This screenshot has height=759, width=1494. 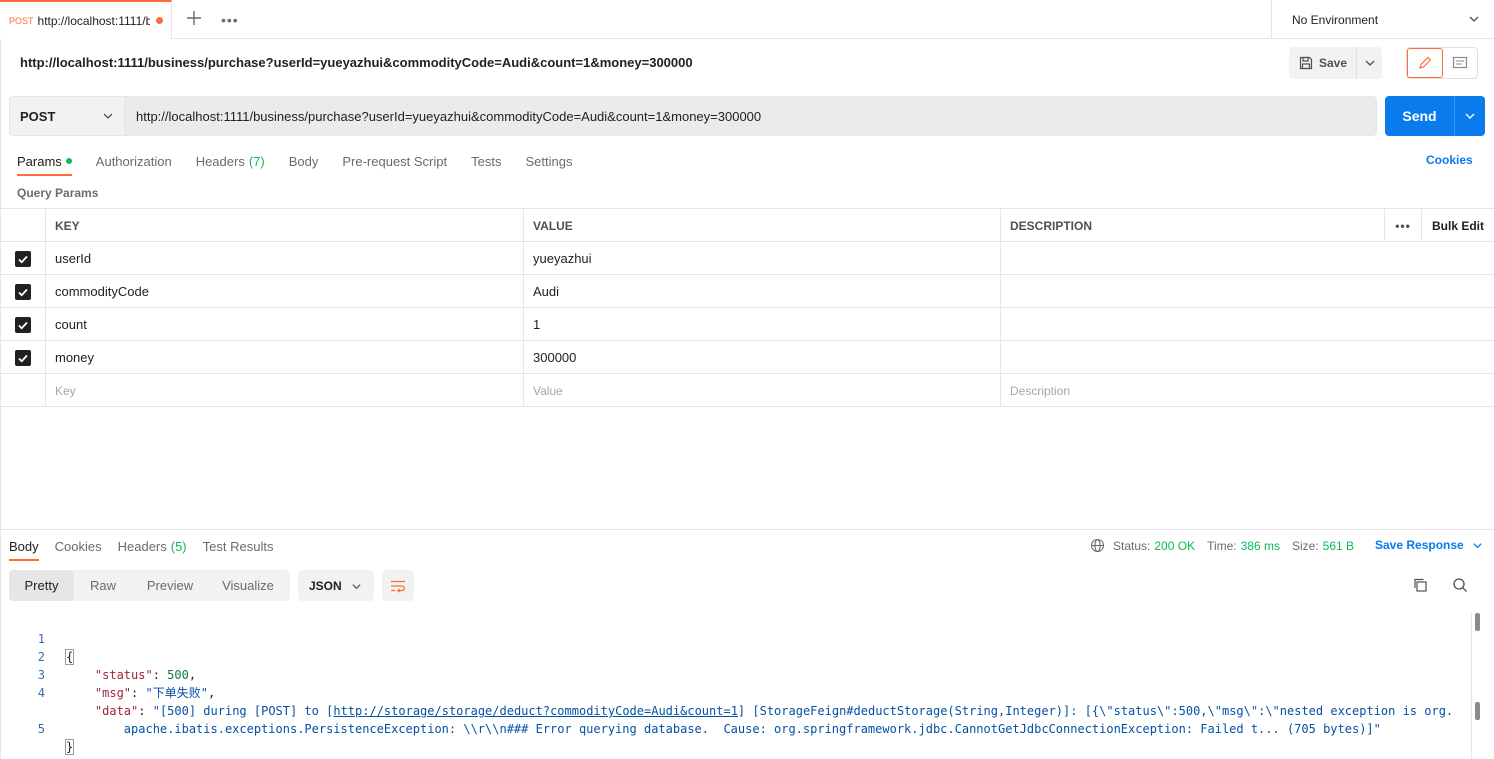 What do you see at coordinates (1247, 390) in the screenshot?
I see `new-description-input: Description` at bounding box center [1247, 390].